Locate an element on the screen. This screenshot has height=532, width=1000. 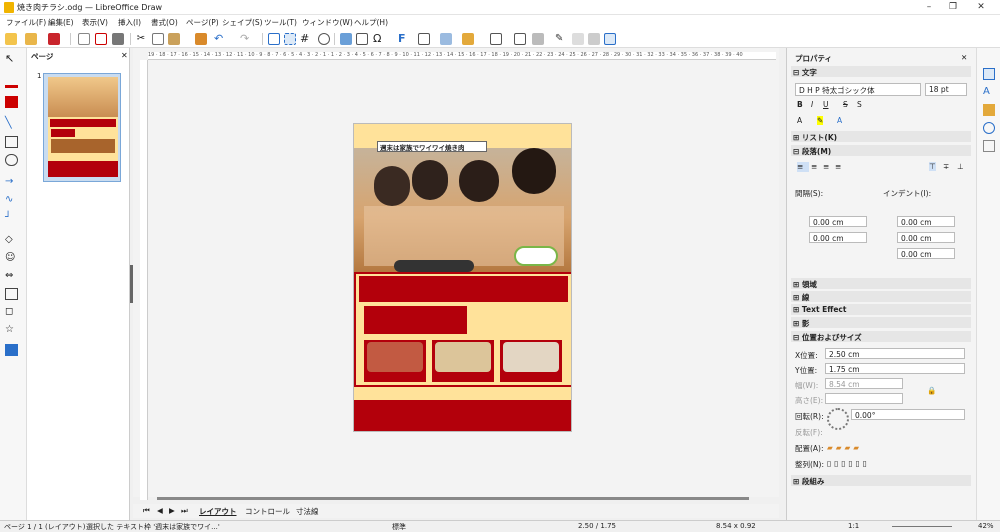
space-above-field: 0.00 cm is located at coordinates (838, 221).